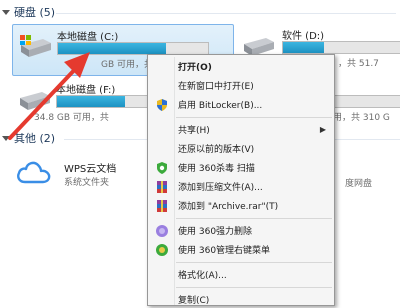 This screenshot has width=400, height=308. I want to click on menu-item-open-new-window: 在新窗口中打开(E), so click(241, 85).